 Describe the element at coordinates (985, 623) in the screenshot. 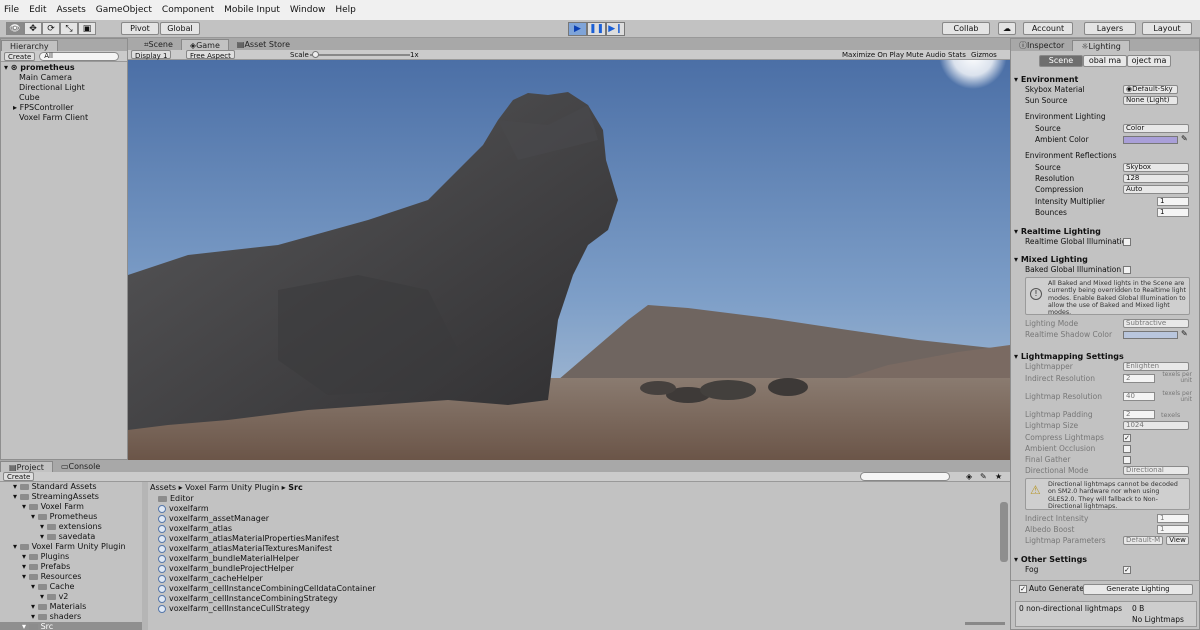

I see `icon-size-slider` at that location.